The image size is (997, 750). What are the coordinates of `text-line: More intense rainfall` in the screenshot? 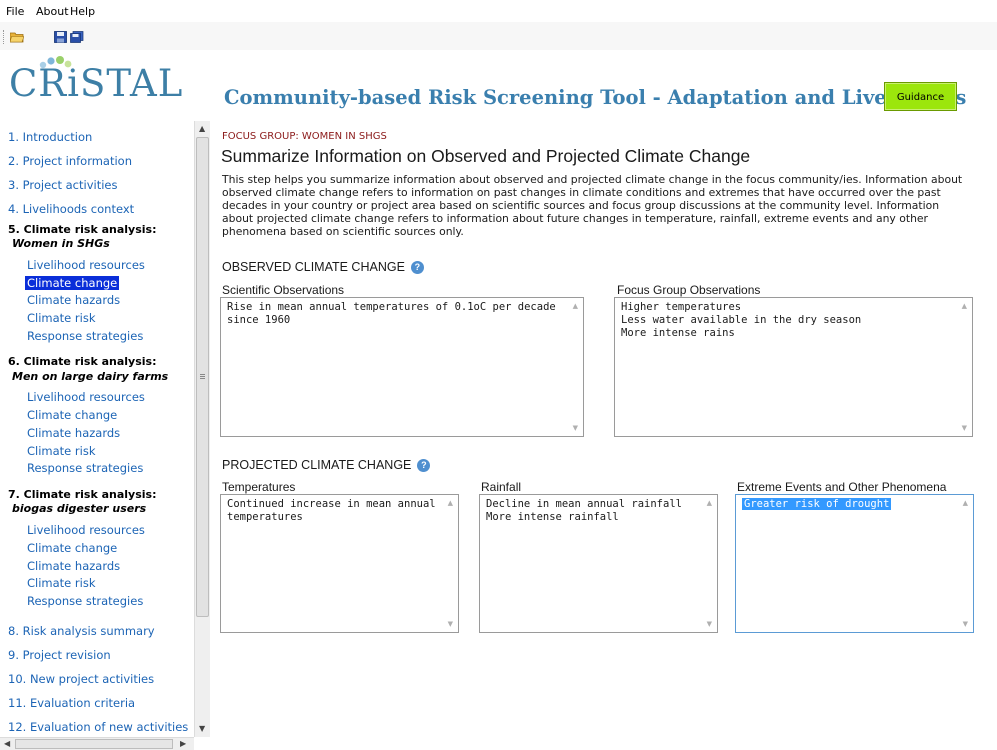 It's located at (552, 517).